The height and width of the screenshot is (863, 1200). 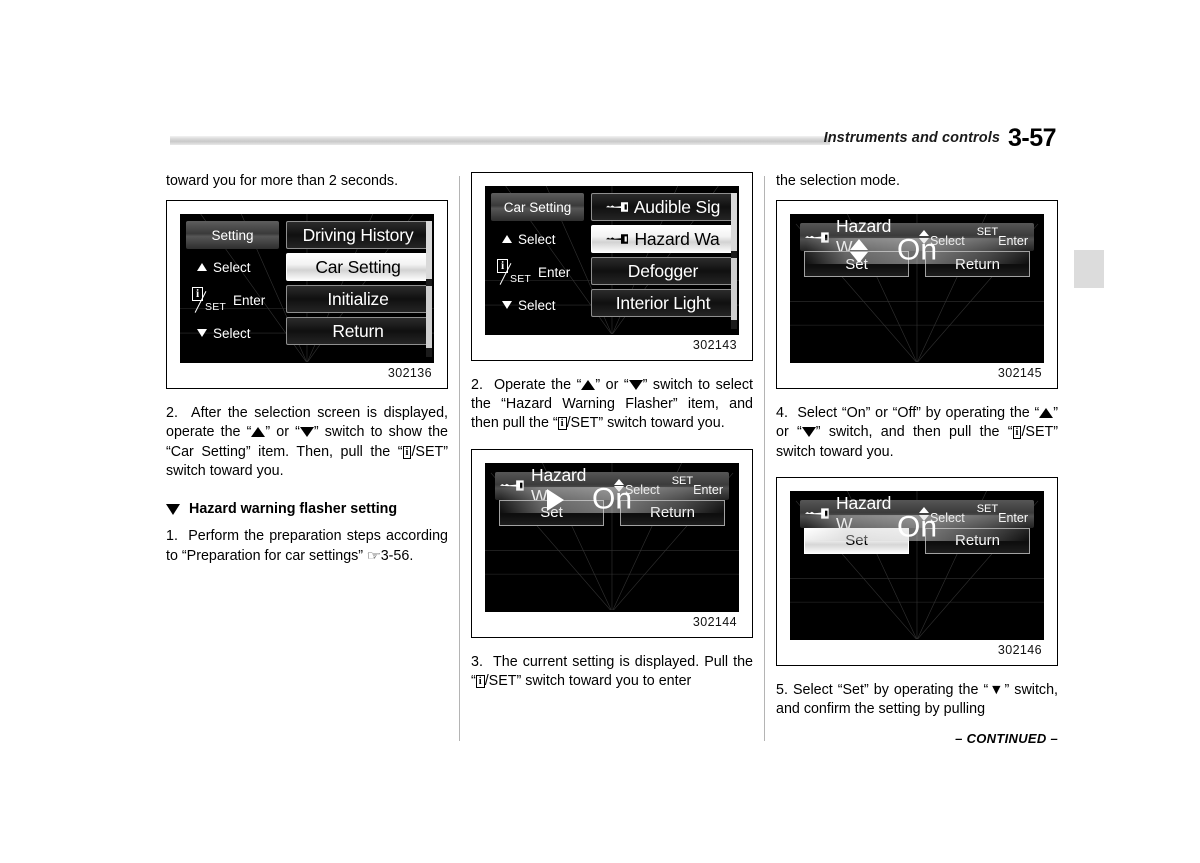 What do you see at coordinates (677, 238) in the screenshot?
I see `lcd-option-label: Hazard Wa` at bounding box center [677, 238].